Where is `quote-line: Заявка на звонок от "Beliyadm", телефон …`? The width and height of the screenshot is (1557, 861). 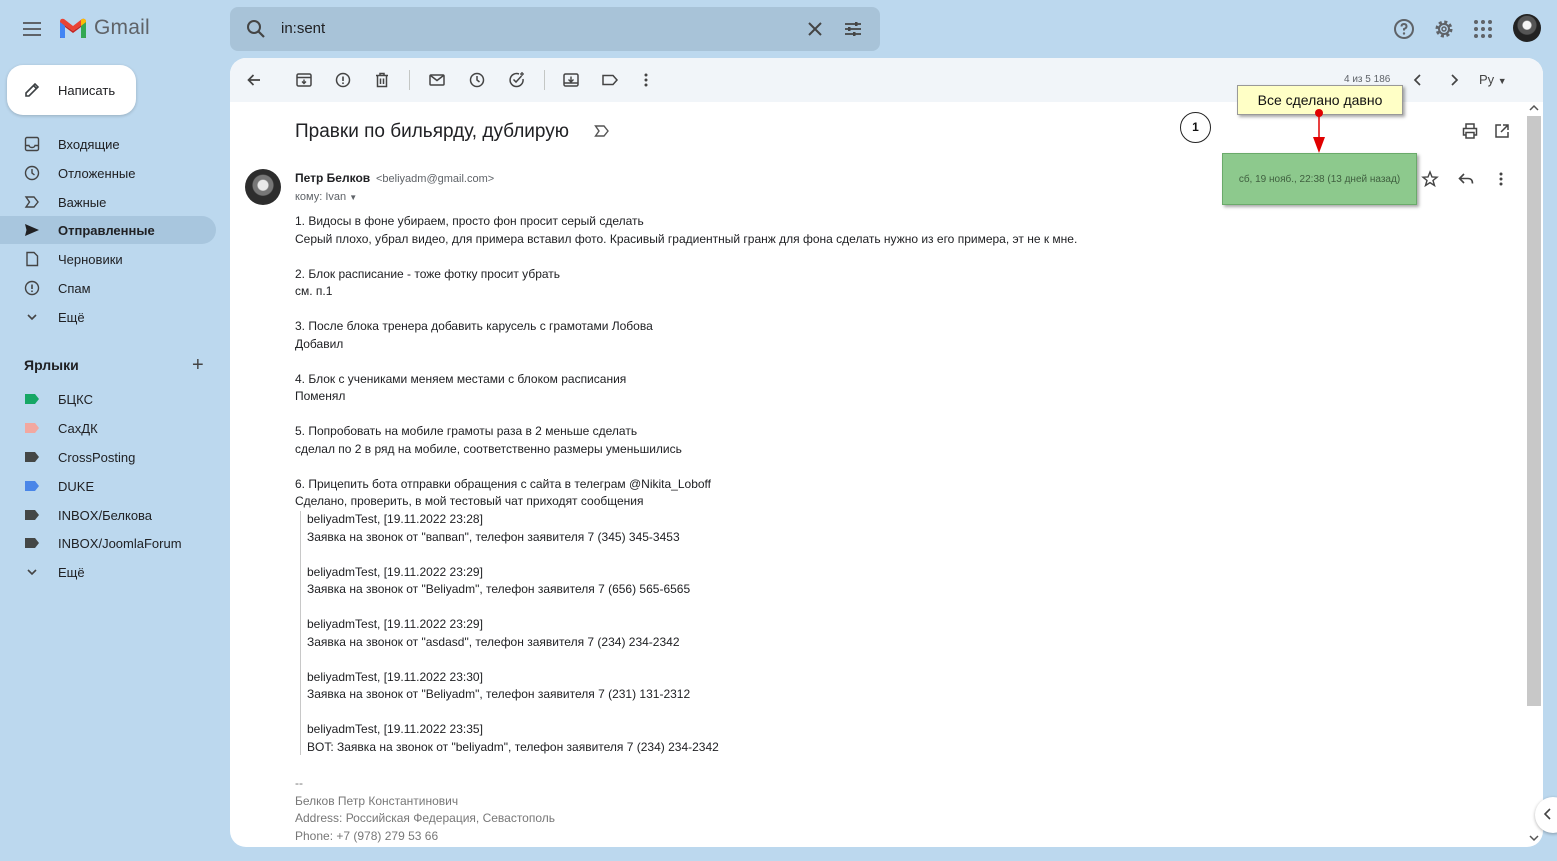 quote-line: Заявка на звонок от "Beliyadm", телефон … is located at coordinates (499, 589).